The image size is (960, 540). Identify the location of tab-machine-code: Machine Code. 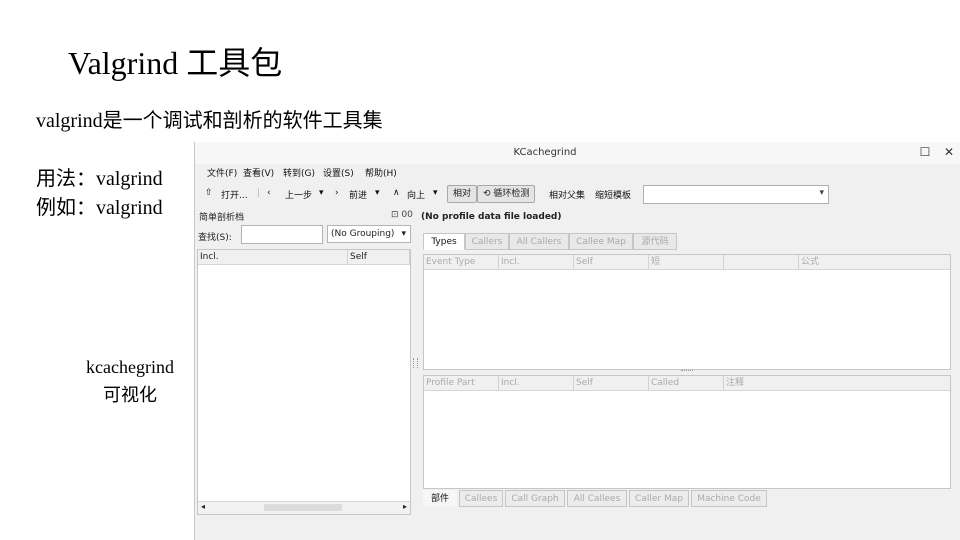
(729, 498).